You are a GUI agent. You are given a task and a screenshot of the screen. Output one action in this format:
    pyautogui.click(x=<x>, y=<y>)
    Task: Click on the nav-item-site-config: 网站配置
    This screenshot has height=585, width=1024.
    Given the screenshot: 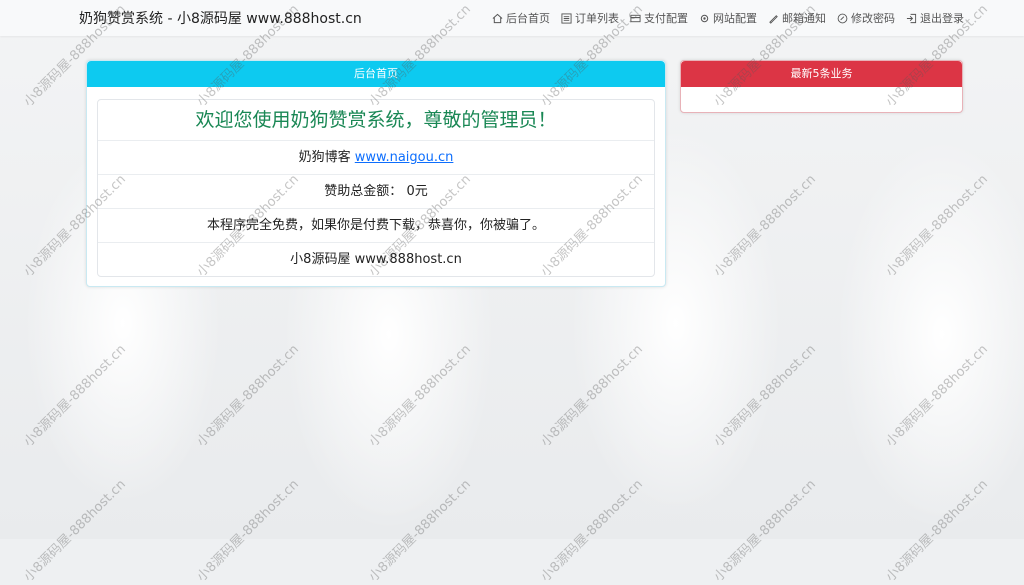 What is the action you would take?
    pyautogui.click(x=728, y=18)
    